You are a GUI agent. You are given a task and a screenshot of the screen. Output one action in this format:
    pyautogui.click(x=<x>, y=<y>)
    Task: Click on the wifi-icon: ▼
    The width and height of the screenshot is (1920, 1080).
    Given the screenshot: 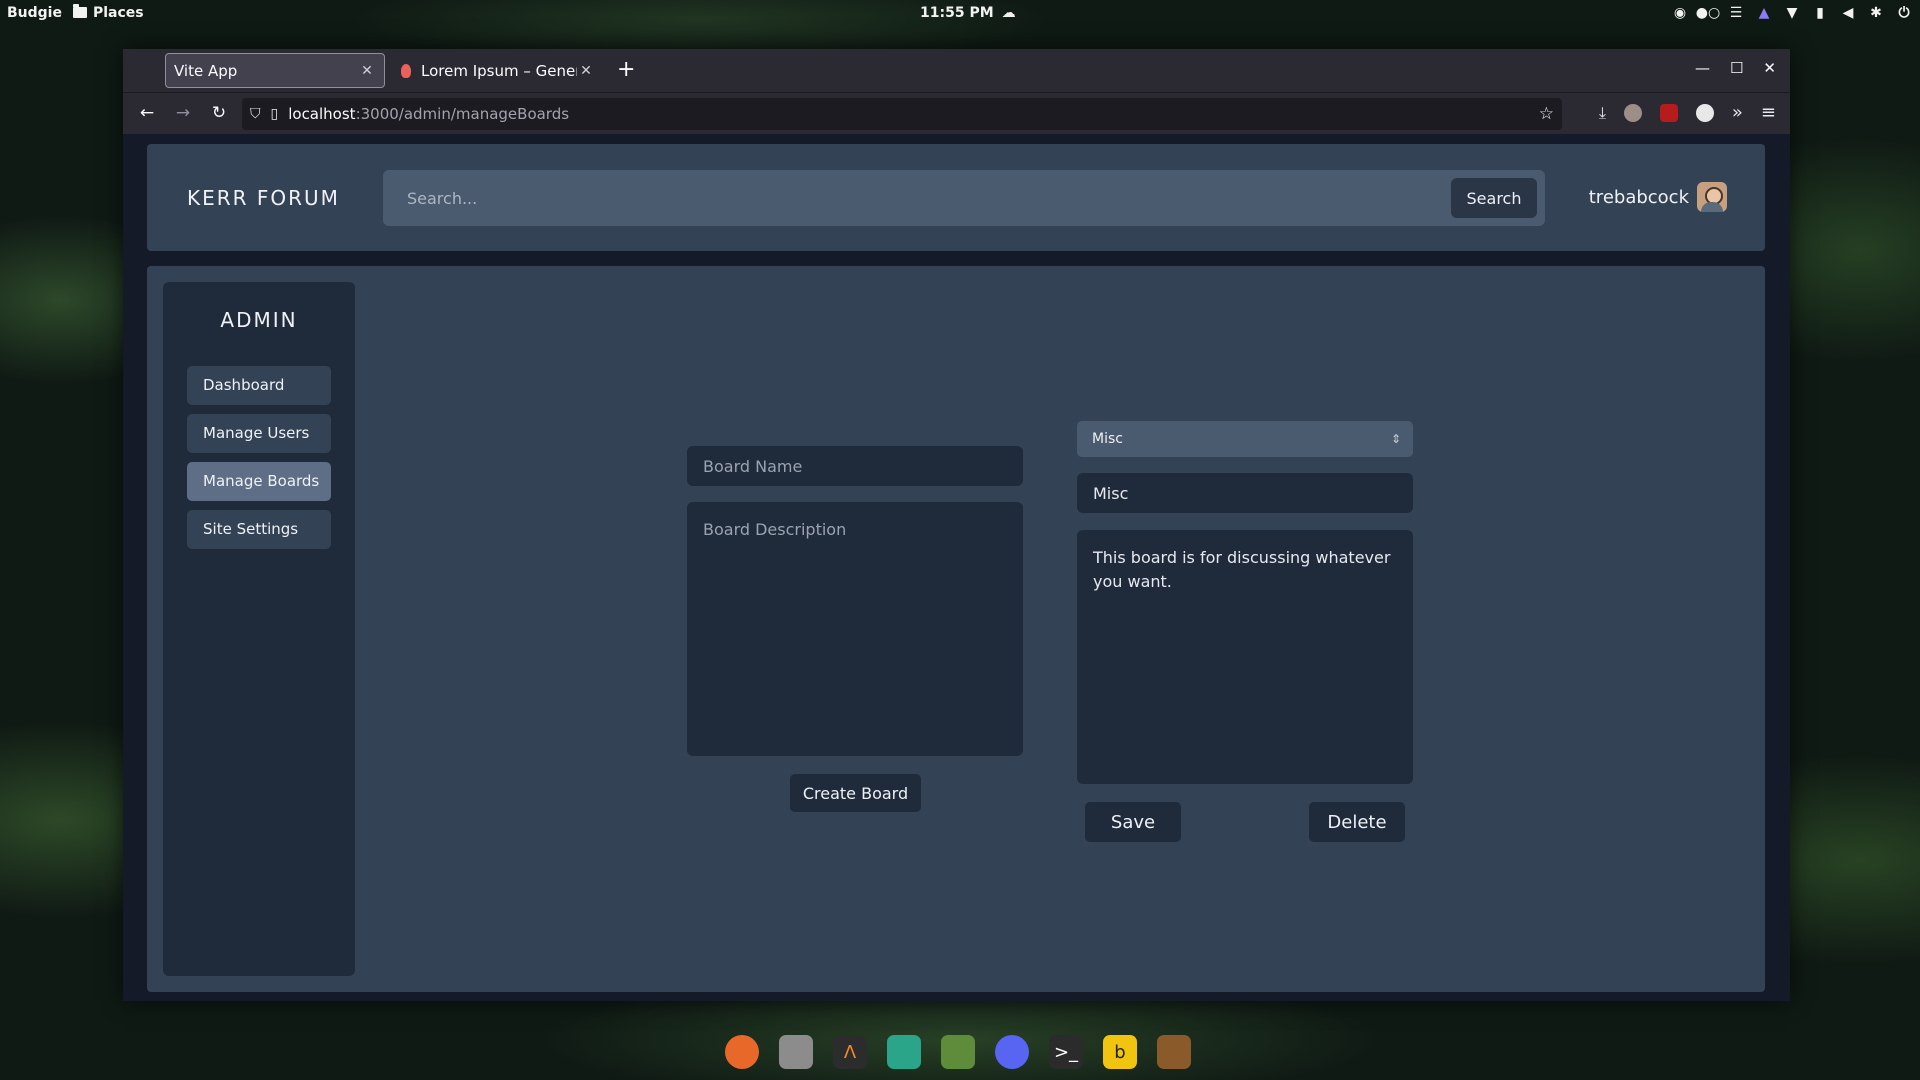 What is the action you would take?
    pyautogui.click(x=1792, y=13)
    